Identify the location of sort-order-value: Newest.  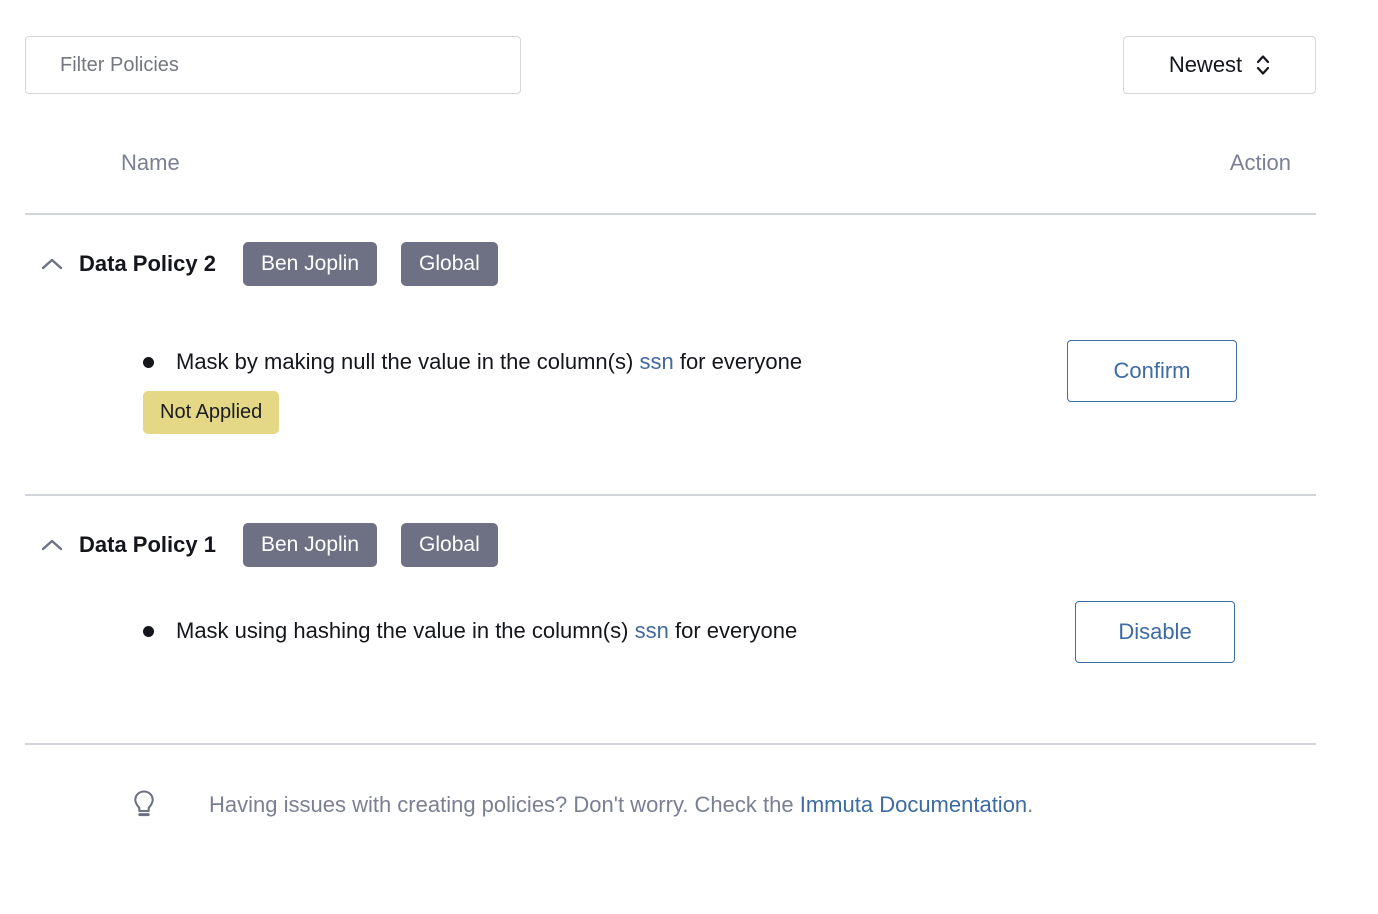
(1205, 64).